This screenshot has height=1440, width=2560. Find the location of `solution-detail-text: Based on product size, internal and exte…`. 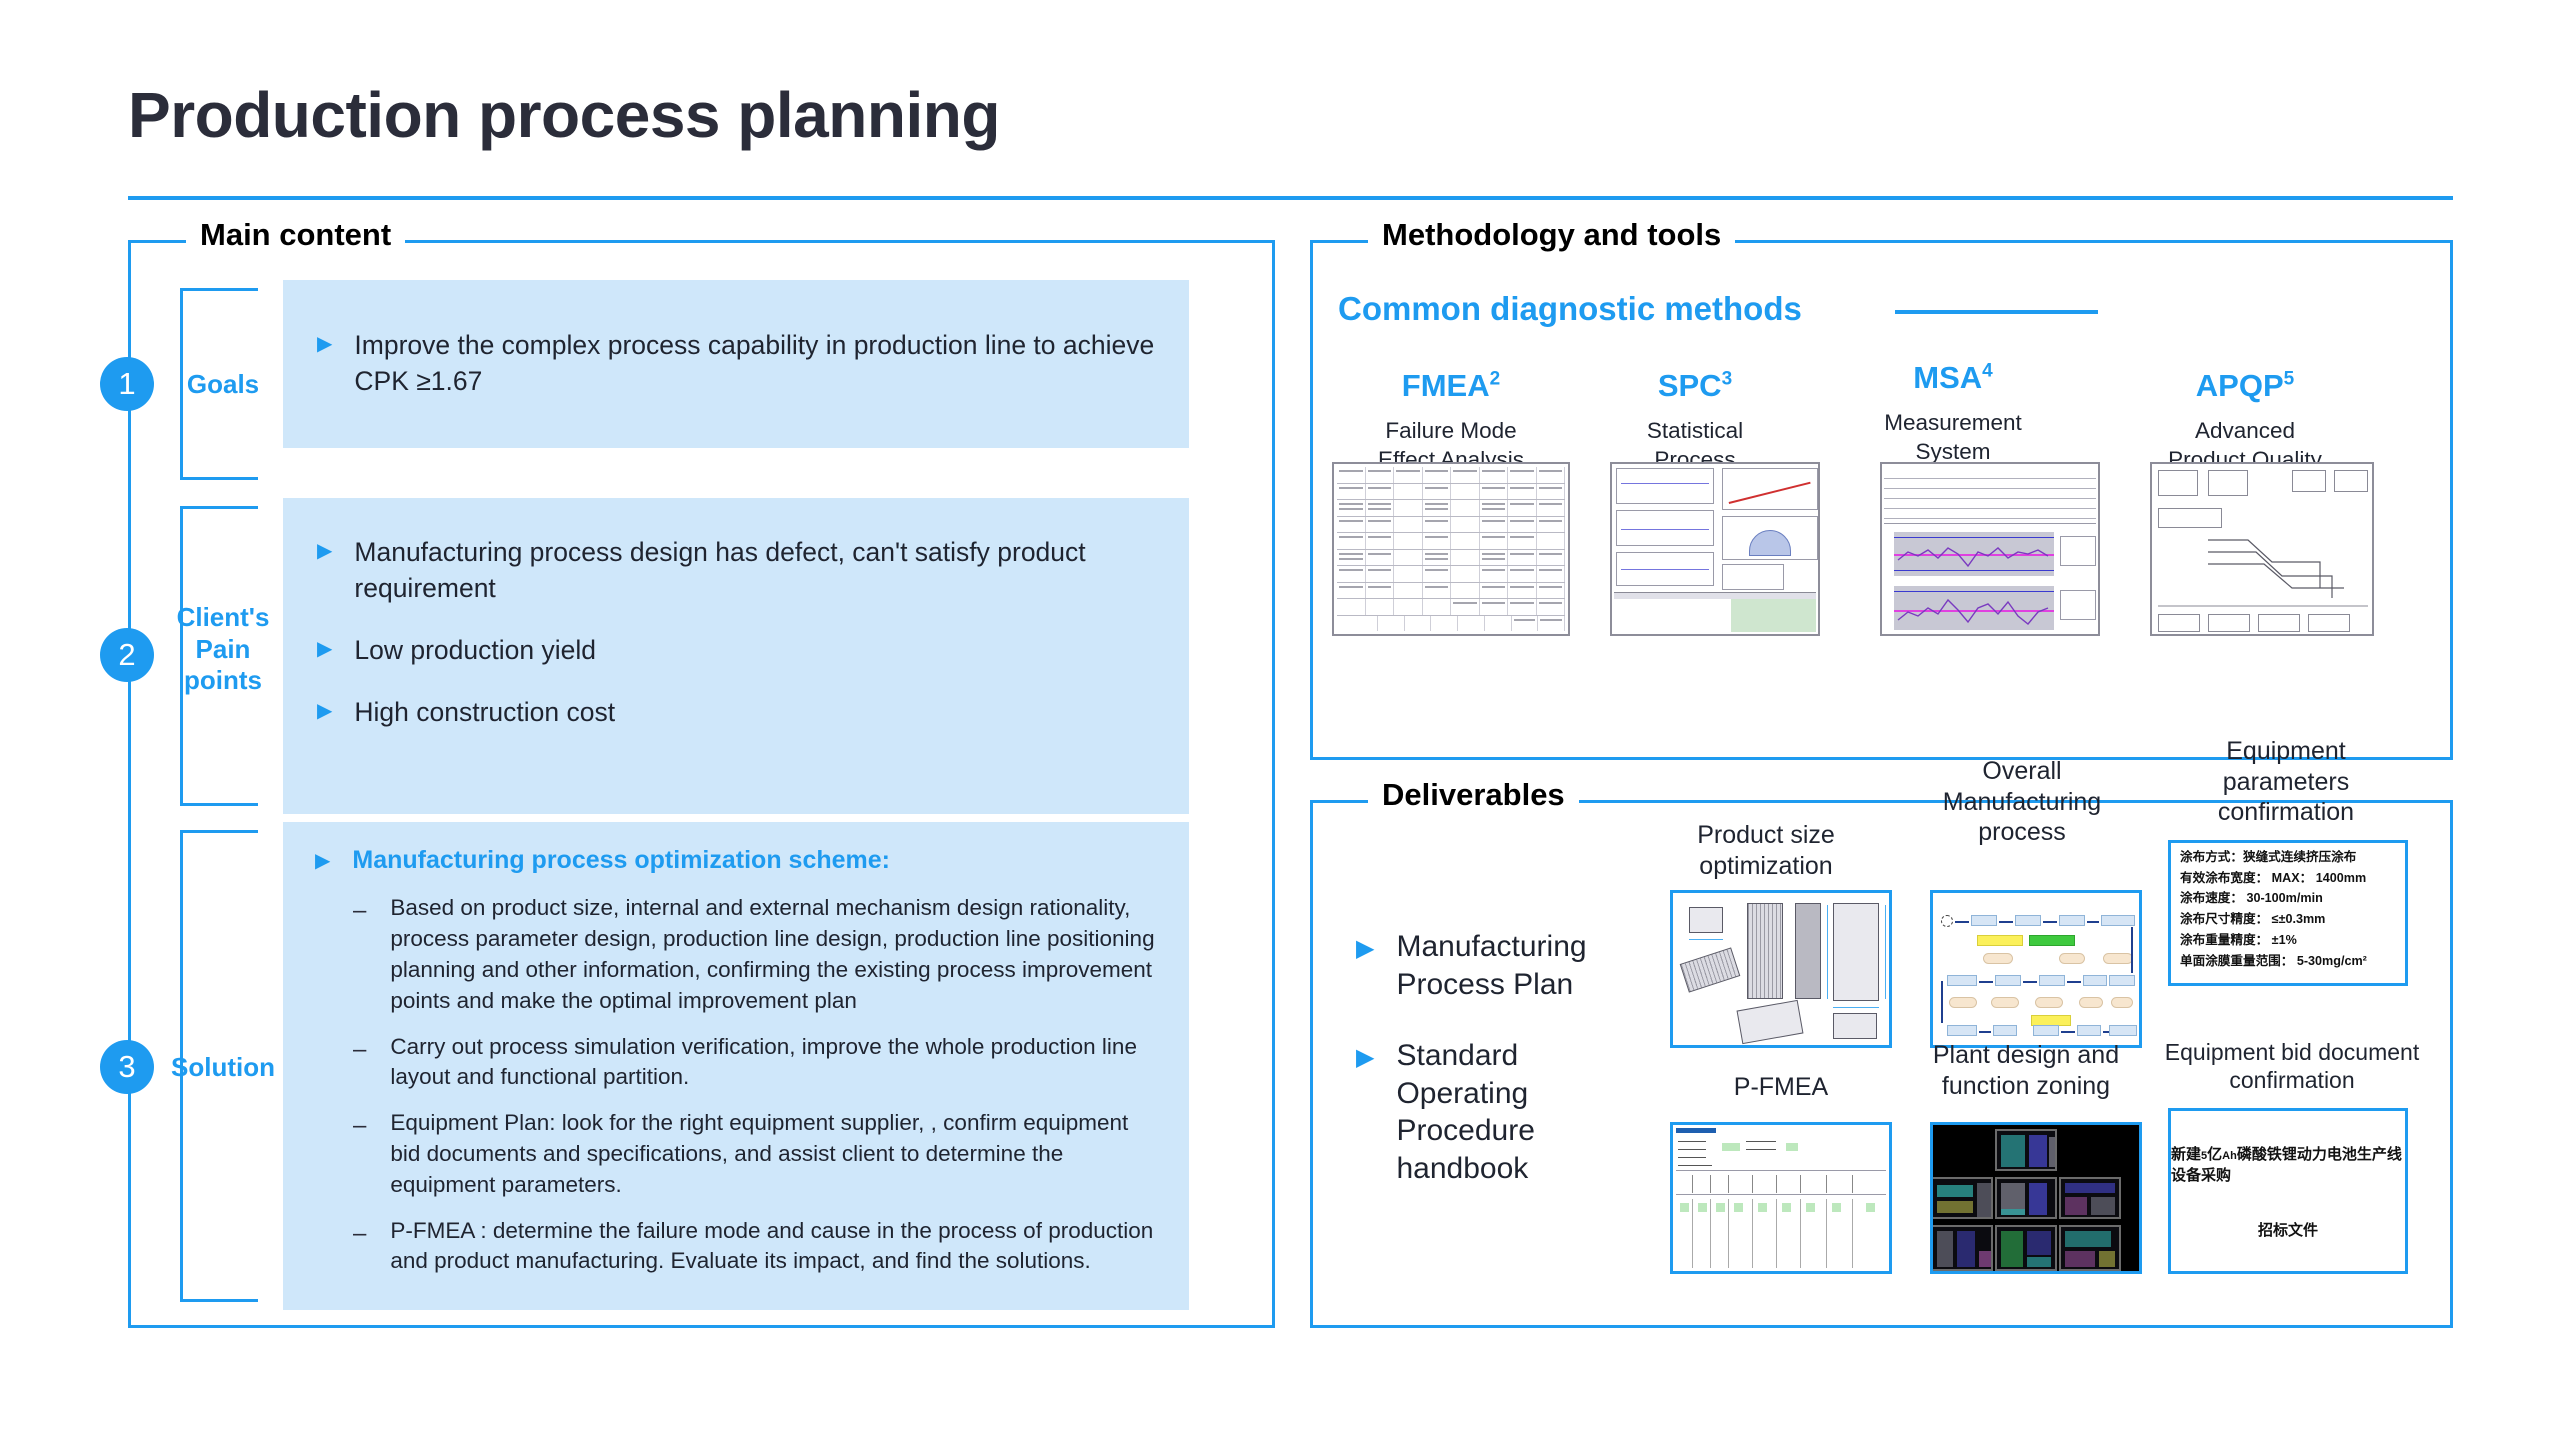

solution-detail-text: Based on product size, internal and exte… is located at coordinates (772, 954).